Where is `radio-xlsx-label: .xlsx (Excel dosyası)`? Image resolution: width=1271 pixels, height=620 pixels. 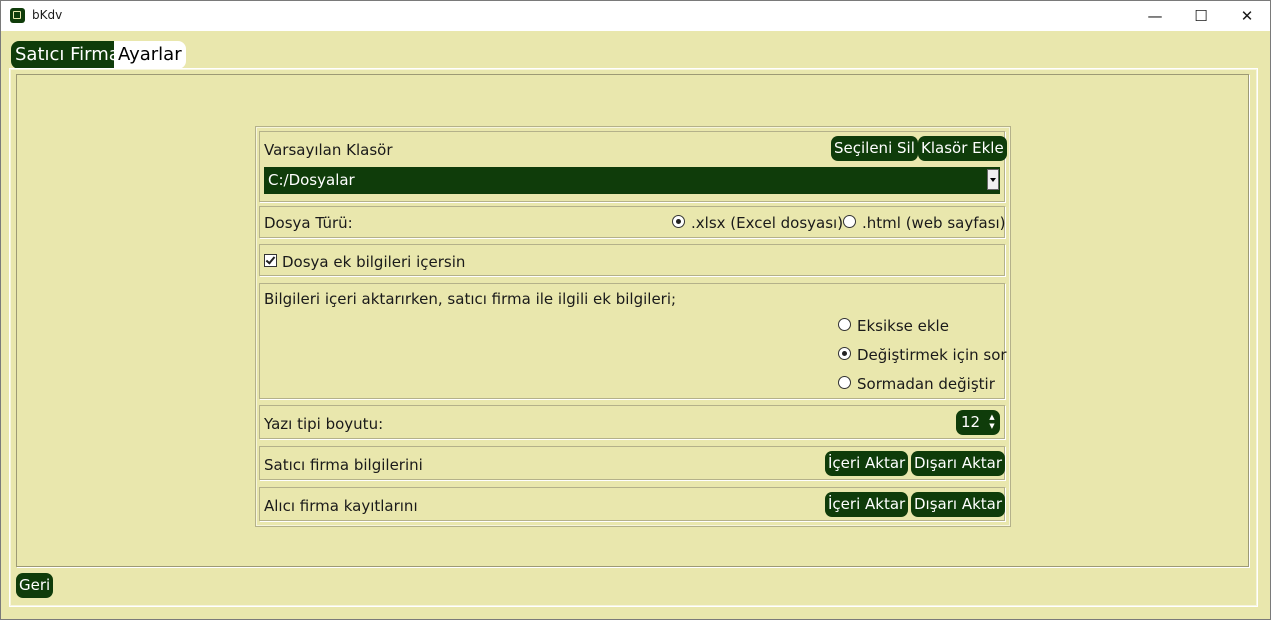
radio-xlsx-label: .xlsx (Excel dosyası) is located at coordinates (767, 223).